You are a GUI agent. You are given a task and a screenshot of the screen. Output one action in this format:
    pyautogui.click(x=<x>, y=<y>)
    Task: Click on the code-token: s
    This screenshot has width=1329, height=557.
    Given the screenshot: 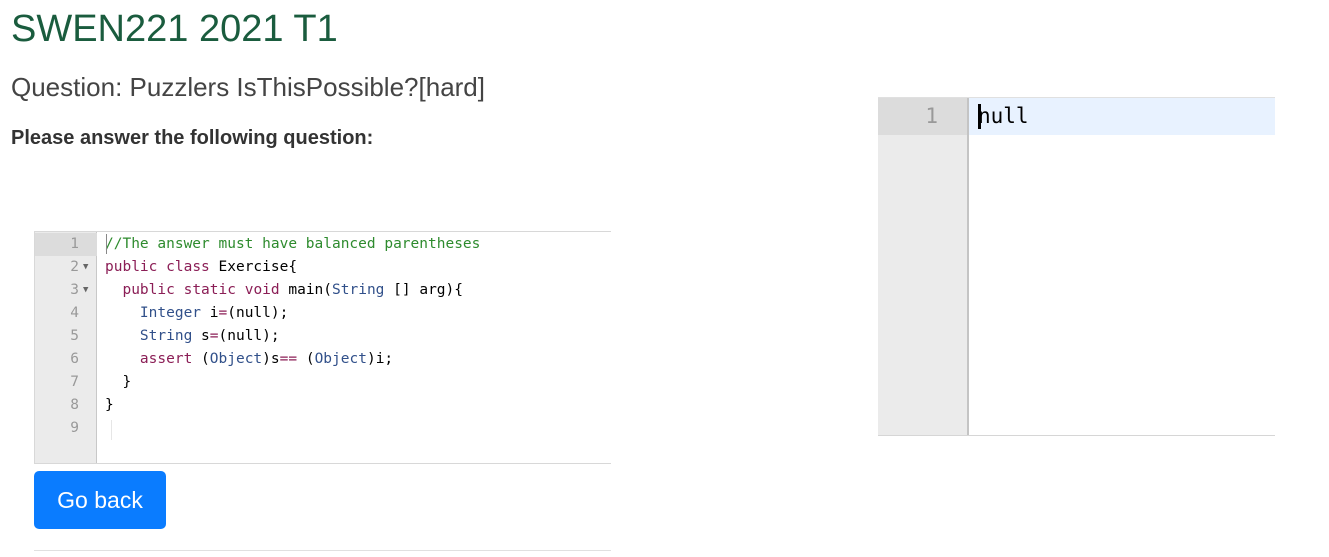 What is the action you would take?
    pyautogui.click(x=201, y=336)
    